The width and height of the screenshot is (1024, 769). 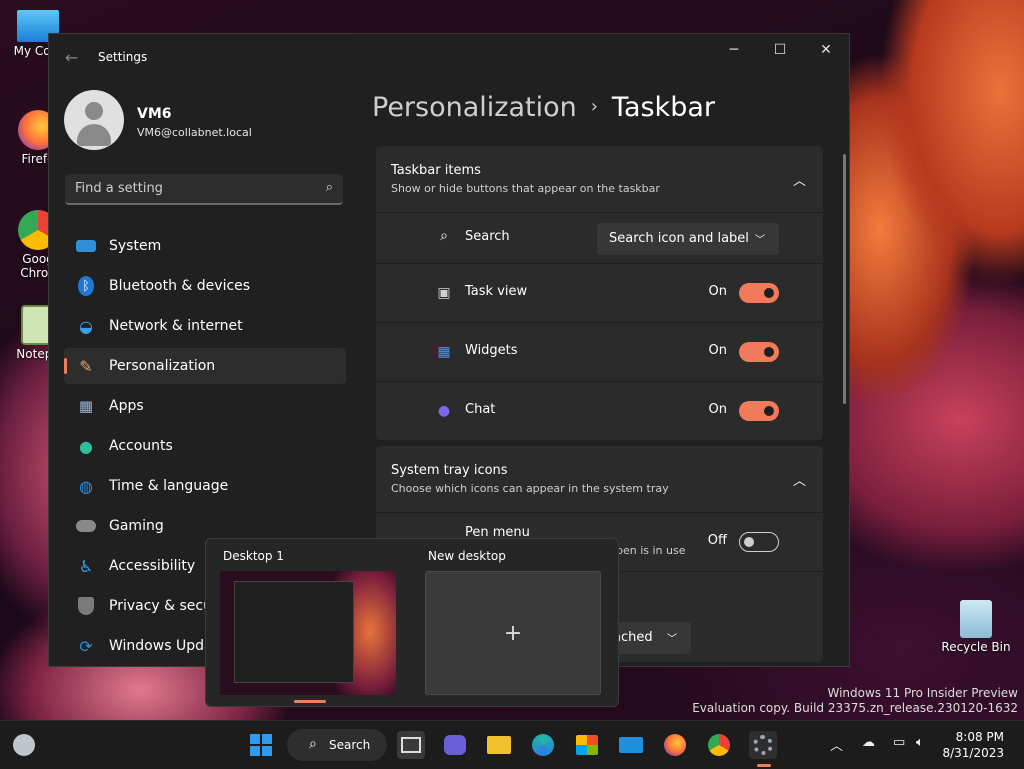 What do you see at coordinates (86, 326) in the screenshot?
I see `wifi-icon: ◒` at bounding box center [86, 326].